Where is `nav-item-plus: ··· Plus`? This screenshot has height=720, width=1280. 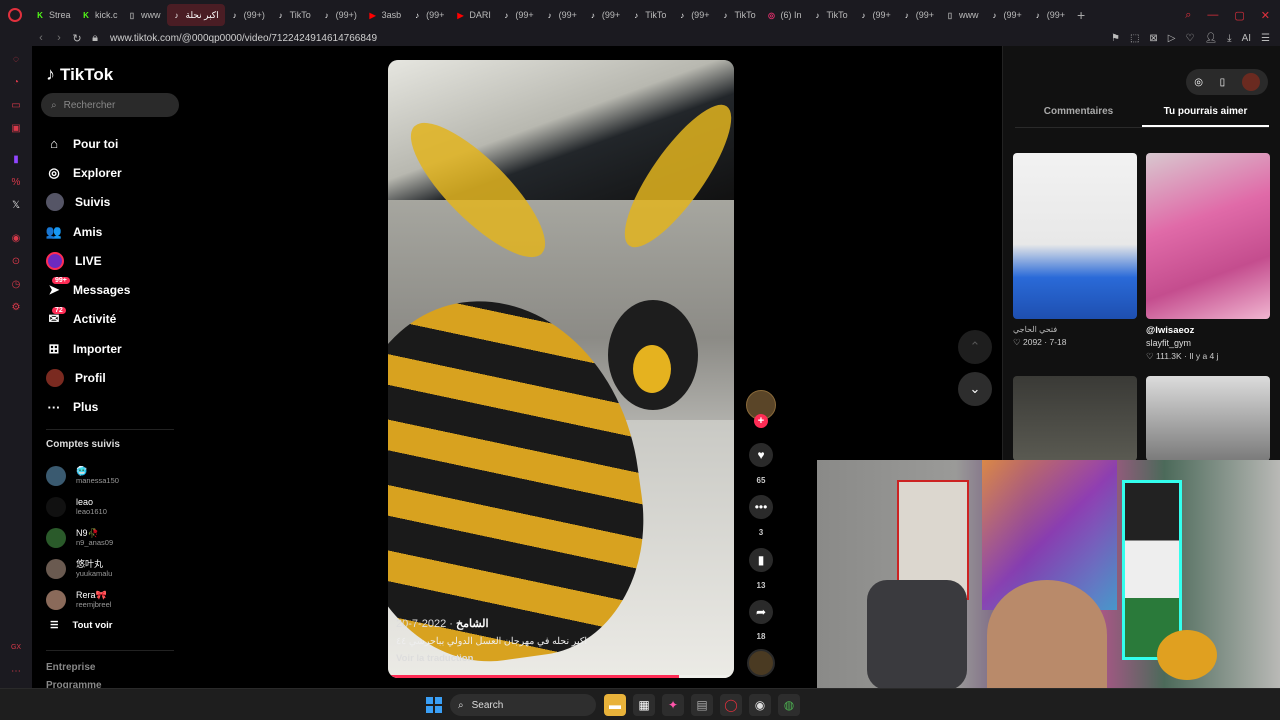
nav-item-plus: ··· Plus is located at coordinates (88, 407).